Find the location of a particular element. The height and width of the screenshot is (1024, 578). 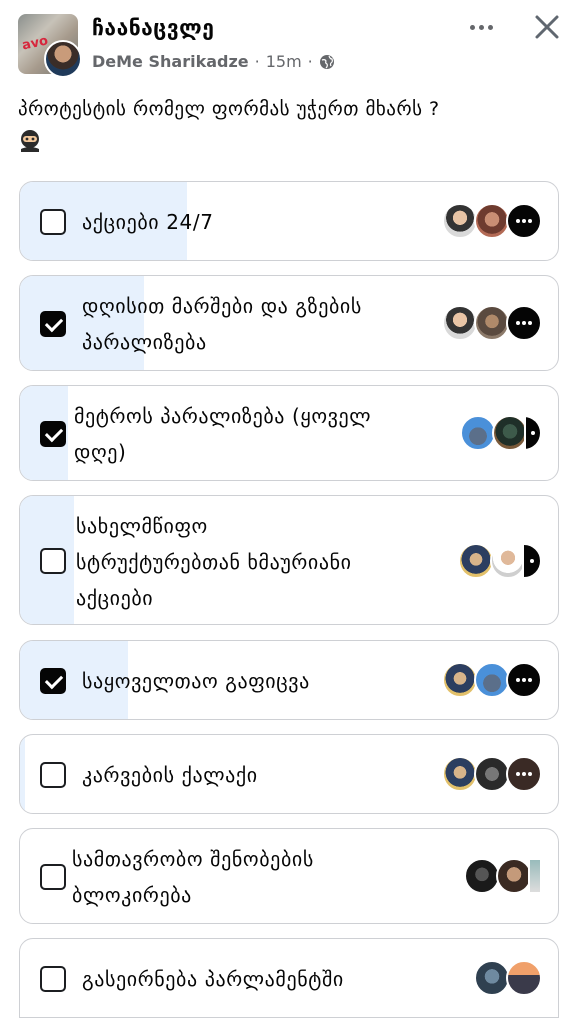

ninja-icon is located at coordinates (30, 140).